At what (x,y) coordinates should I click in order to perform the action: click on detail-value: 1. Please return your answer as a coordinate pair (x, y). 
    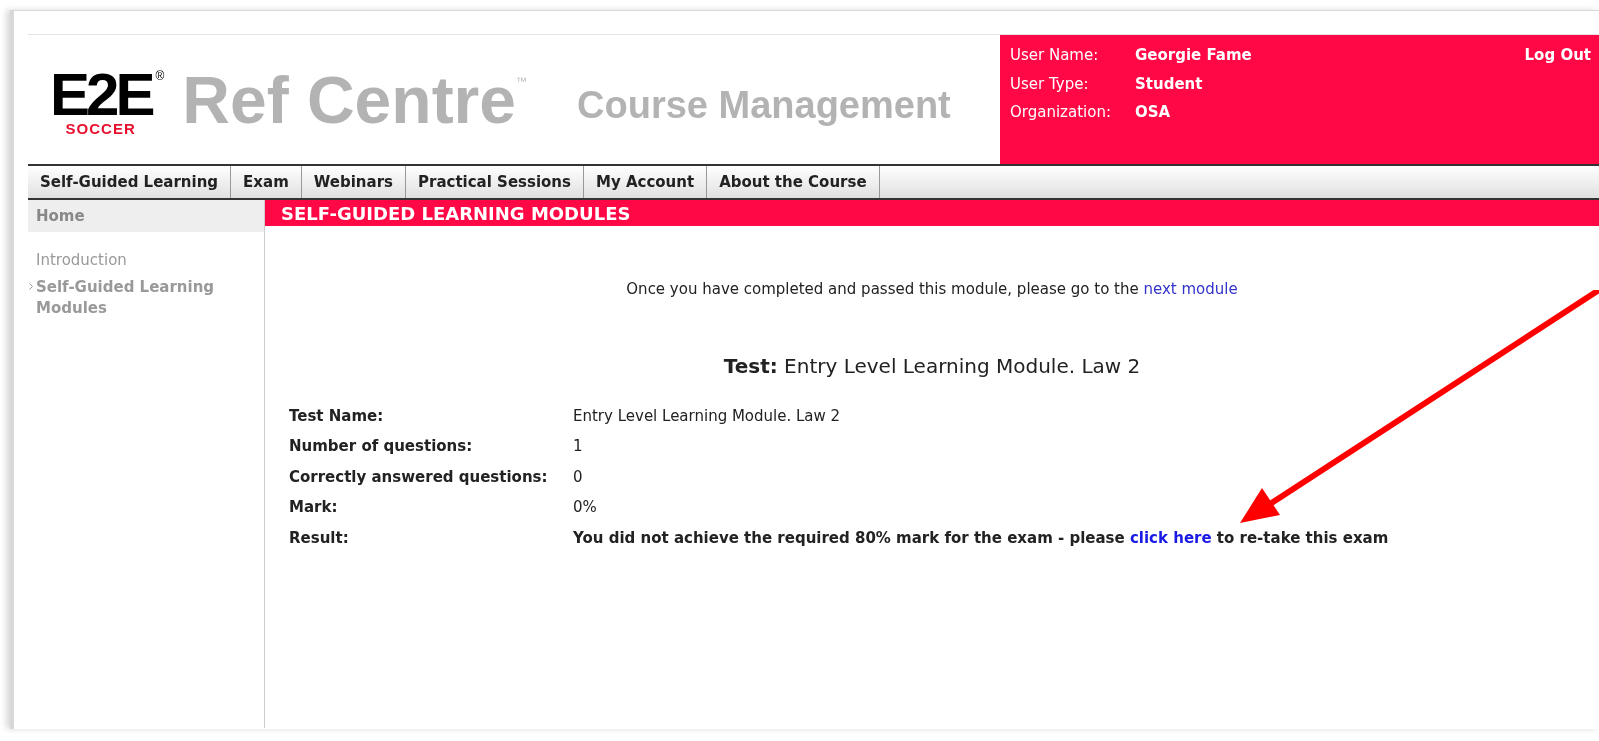
    Looking at the image, I should click on (578, 446).